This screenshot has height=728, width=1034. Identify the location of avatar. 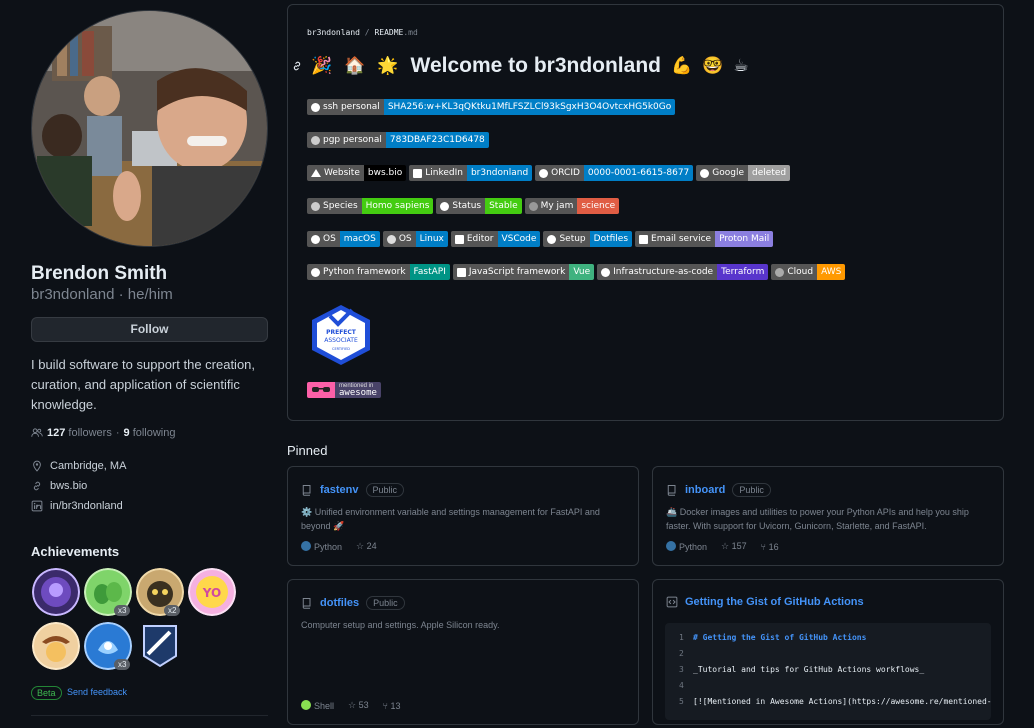
(149, 128).